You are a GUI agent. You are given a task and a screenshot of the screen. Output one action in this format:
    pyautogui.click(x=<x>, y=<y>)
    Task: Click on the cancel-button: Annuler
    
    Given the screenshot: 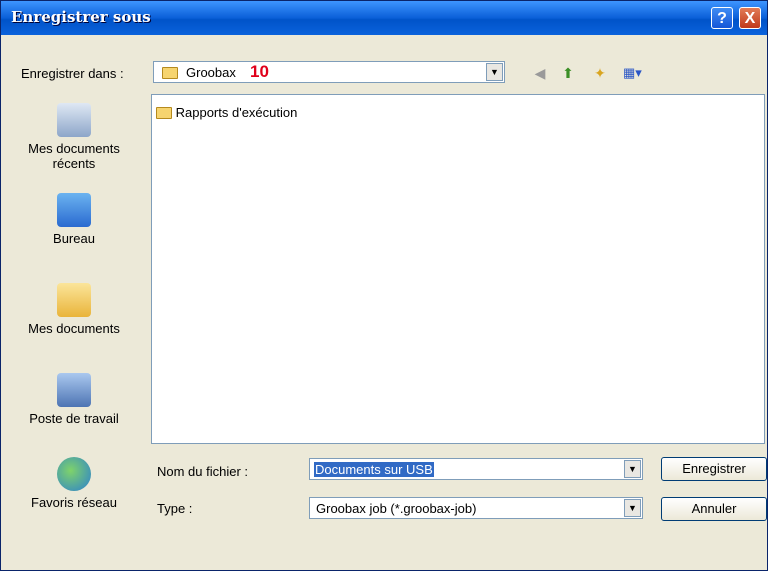 What is the action you would take?
    pyautogui.click(x=714, y=509)
    